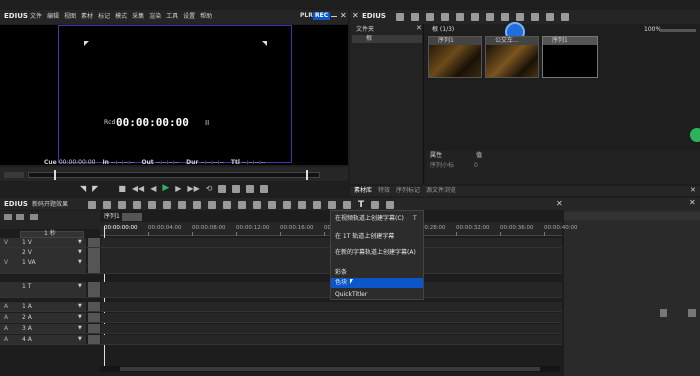 The image size is (700, 376). What do you see at coordinates (87, 17) in the screenshot?
I see `menu-item: 素材` at bounding box center [87, 17].